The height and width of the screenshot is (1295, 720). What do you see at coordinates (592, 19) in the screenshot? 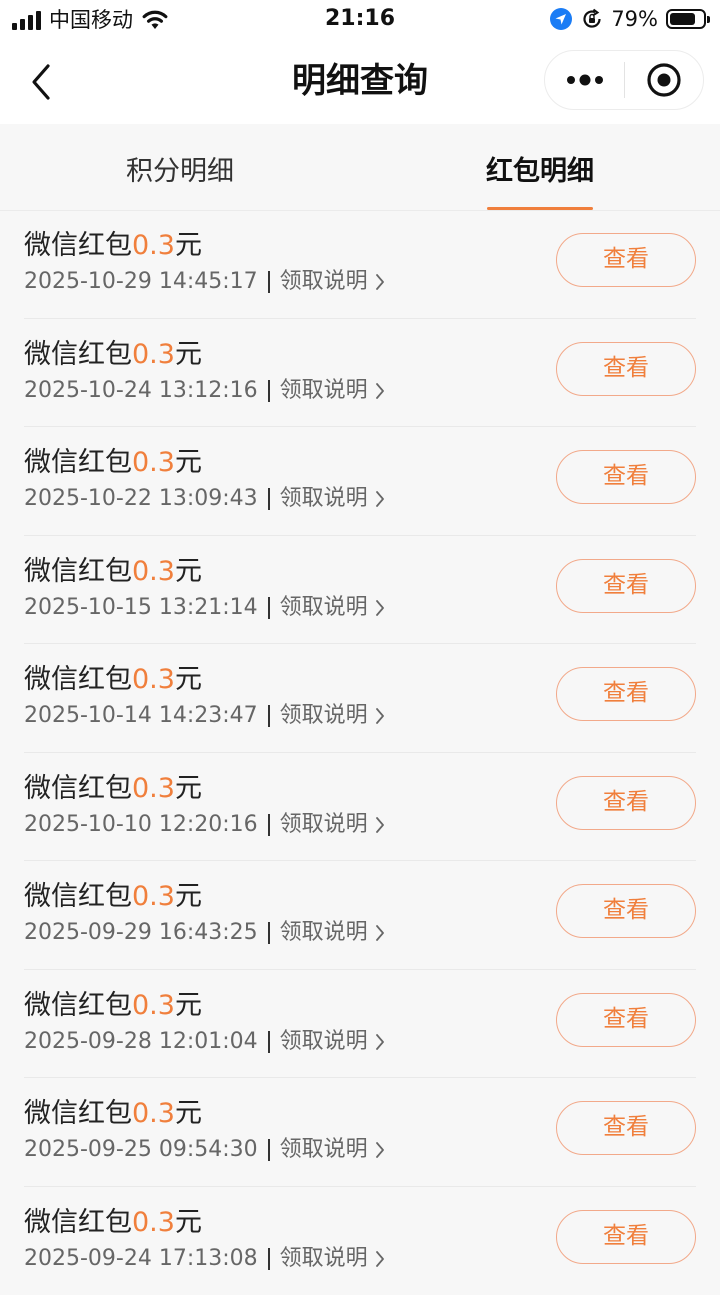
I see `rotation-lock-icon` at bounding box center [592, 19].